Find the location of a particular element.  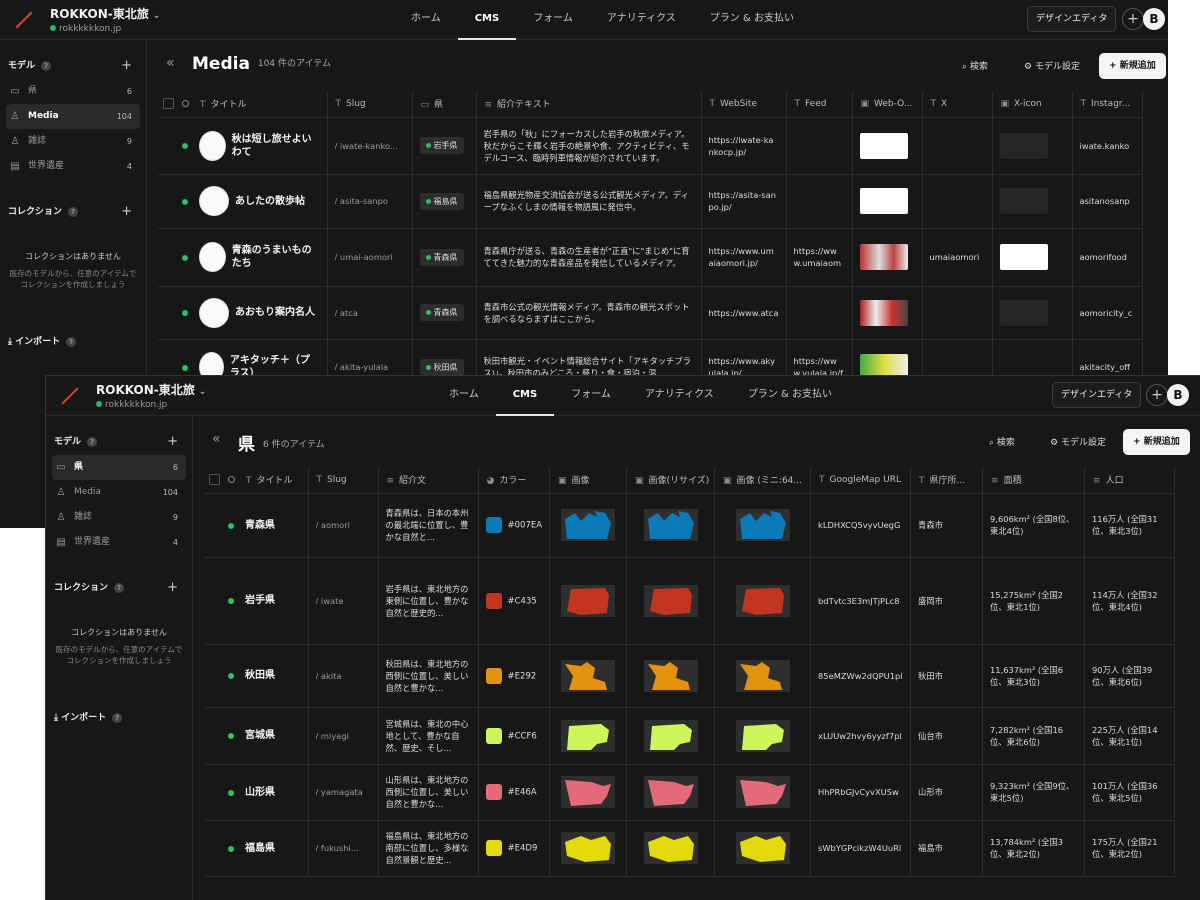

area-cell: 7,282km² (全国16位、東北6位) is located at coordinates (1034, 736).